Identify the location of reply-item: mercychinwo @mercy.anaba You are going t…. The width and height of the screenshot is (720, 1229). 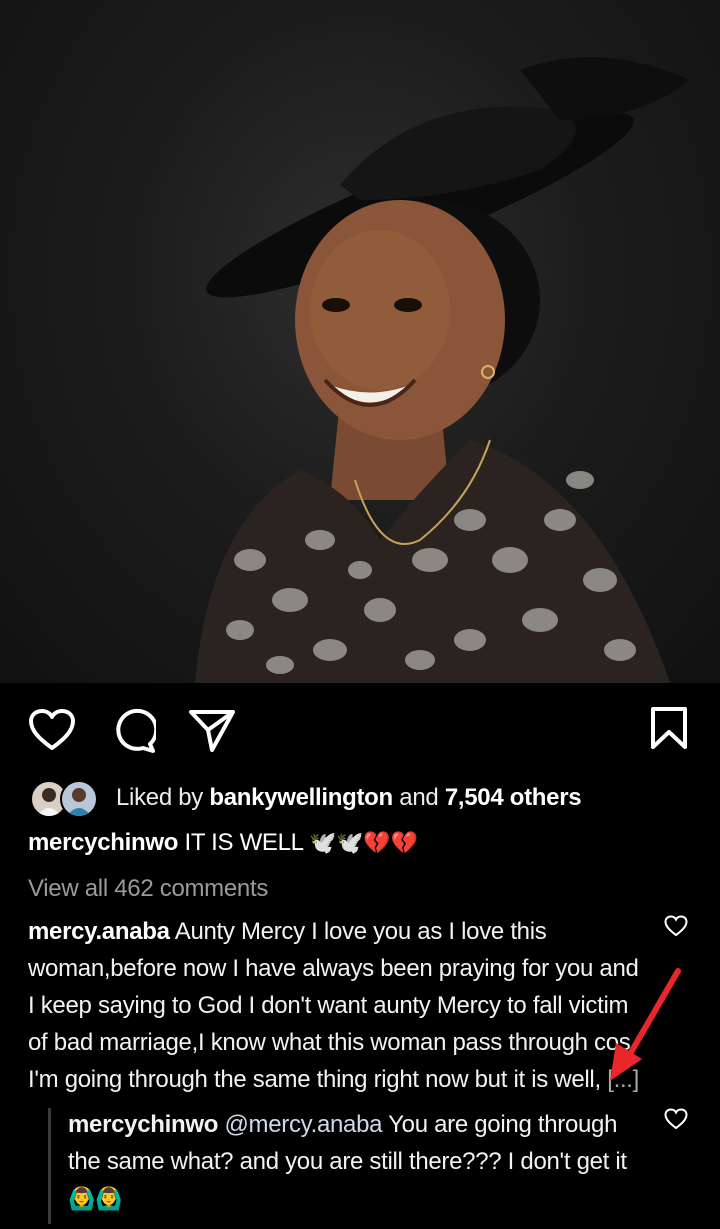
(348, 1161).